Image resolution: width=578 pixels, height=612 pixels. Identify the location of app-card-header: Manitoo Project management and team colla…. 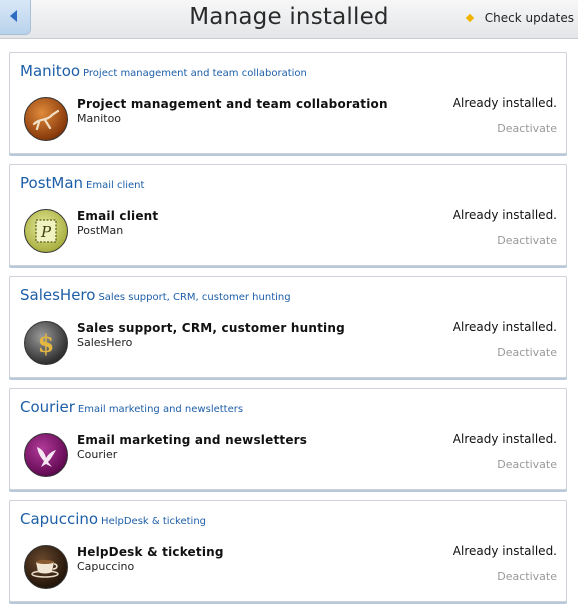
(163, 70).